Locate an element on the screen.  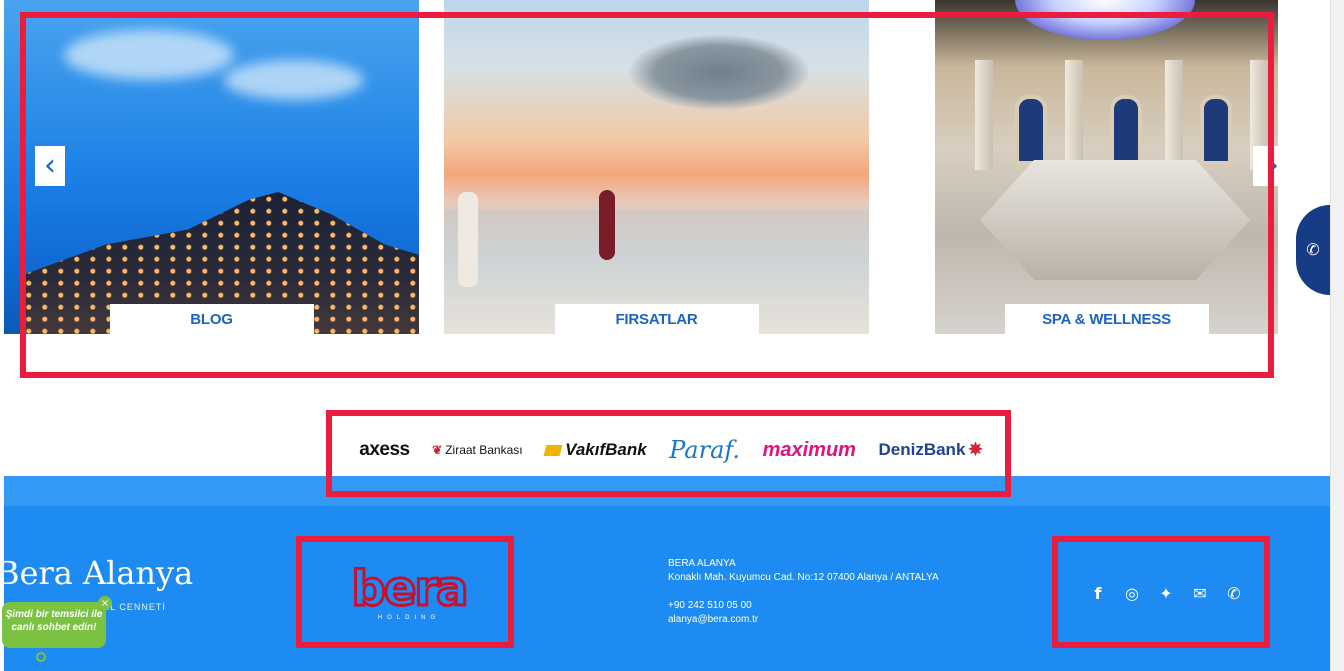
scrollbar is located at coordinates (1337, 335).